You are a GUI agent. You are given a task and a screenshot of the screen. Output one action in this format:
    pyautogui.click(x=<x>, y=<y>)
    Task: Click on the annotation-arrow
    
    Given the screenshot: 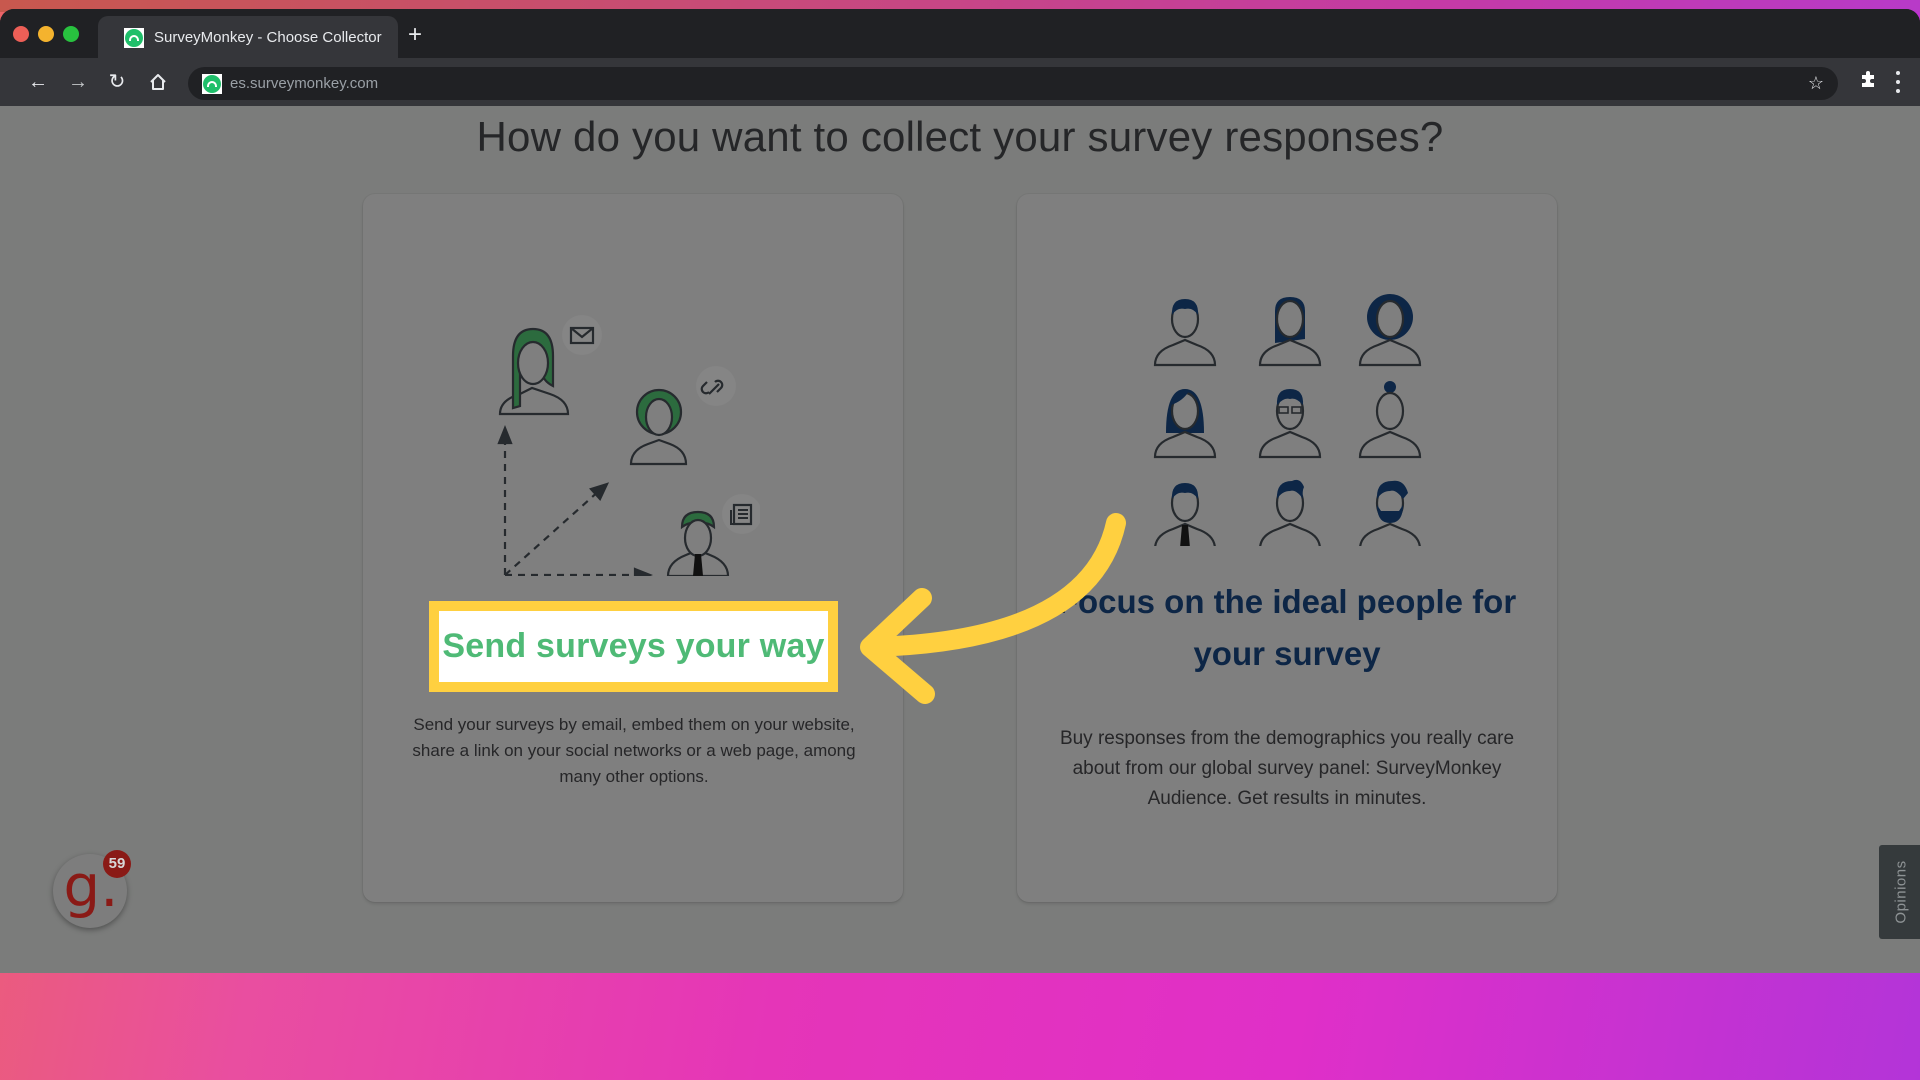 What is the action you would take?
    pyautogui.click(x=993, y=608)
    